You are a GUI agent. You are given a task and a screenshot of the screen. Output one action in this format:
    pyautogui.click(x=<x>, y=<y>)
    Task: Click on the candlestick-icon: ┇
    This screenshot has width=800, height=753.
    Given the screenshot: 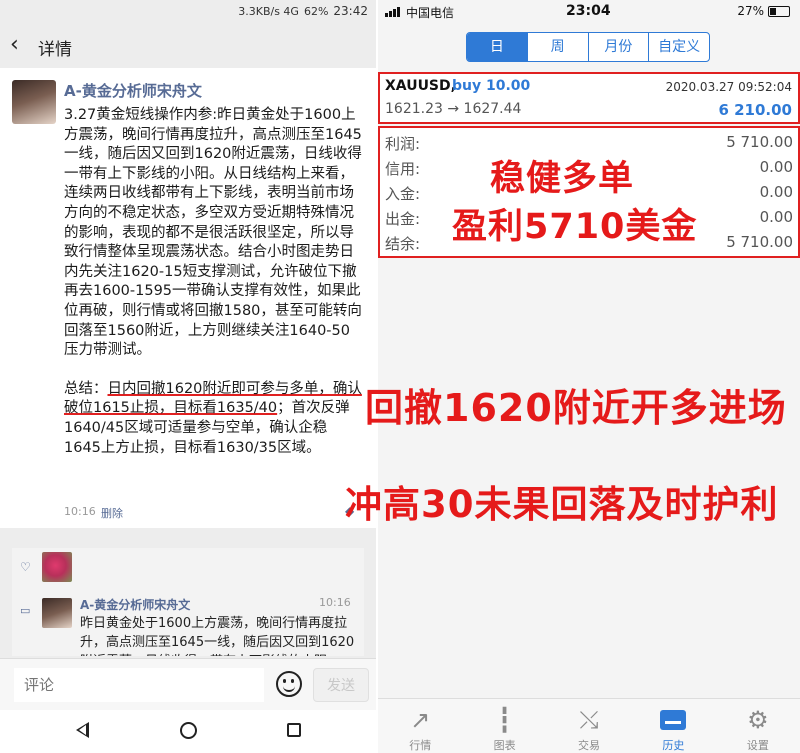 What is the action you would take?
    pyautogui.click(x=504, y=720)
    